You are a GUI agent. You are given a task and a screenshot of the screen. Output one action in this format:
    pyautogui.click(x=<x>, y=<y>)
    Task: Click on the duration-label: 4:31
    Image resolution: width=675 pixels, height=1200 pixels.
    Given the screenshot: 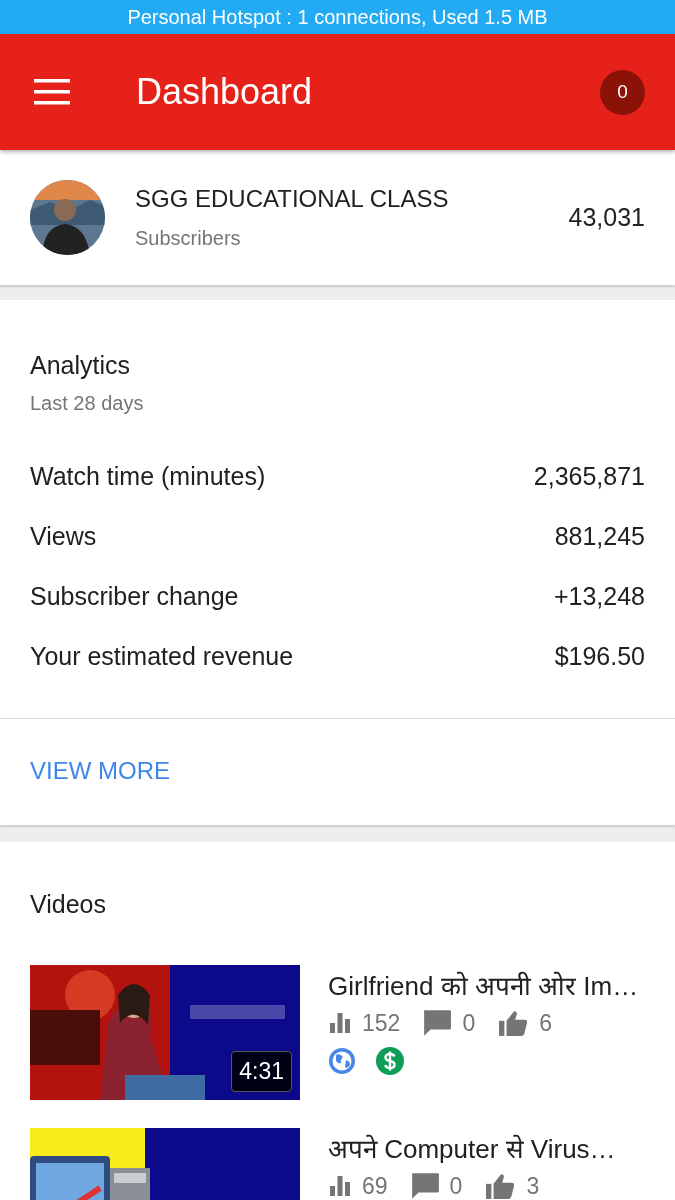 What is the action you would take?
    pyautogui.click(x=261, y=1071)
    